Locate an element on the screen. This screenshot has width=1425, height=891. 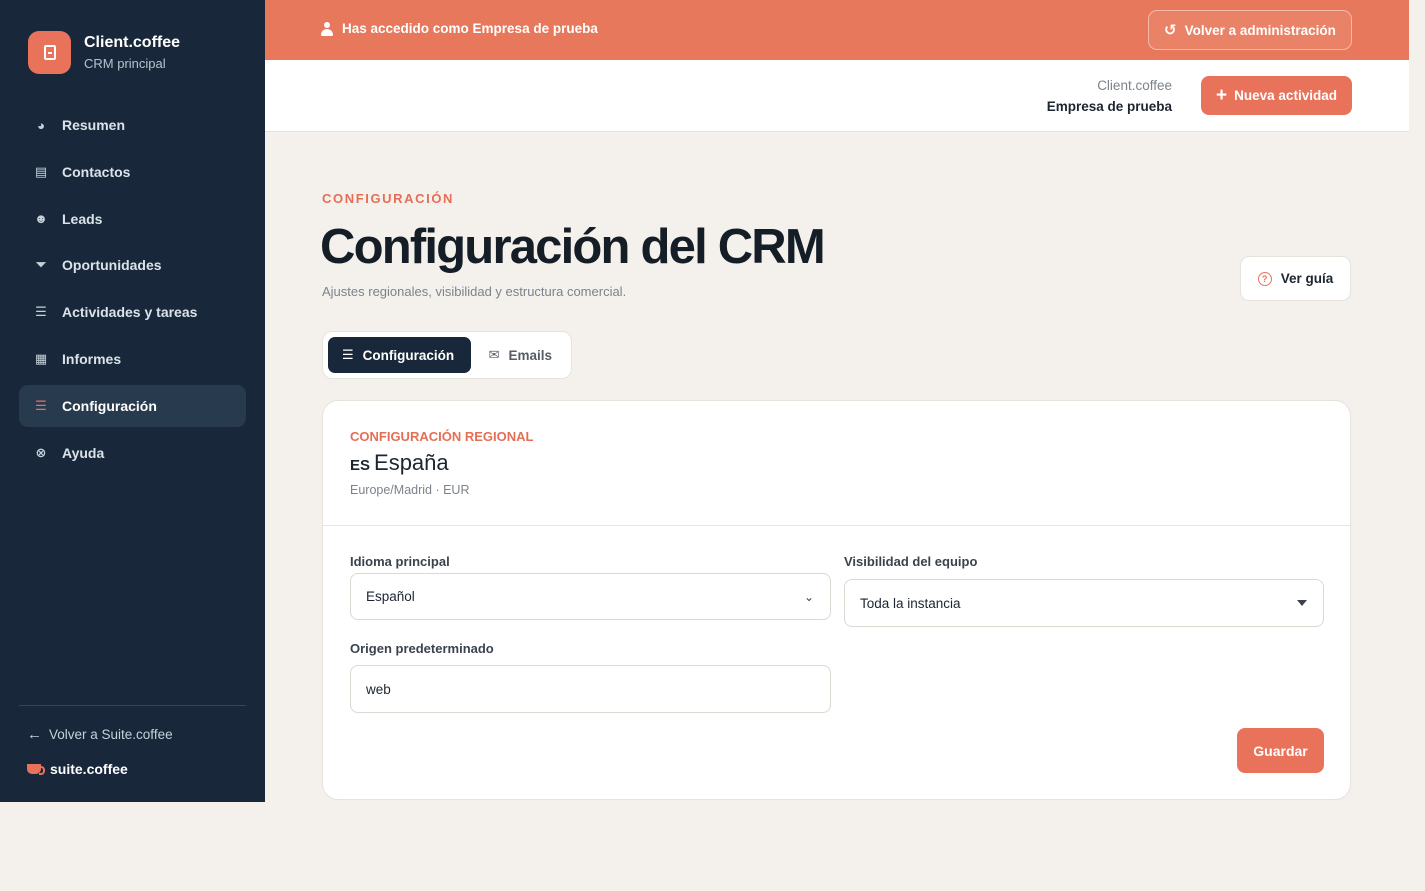
banner-message-text: Has accedido como Empresa de prueba is located at coordinates (470, 28).